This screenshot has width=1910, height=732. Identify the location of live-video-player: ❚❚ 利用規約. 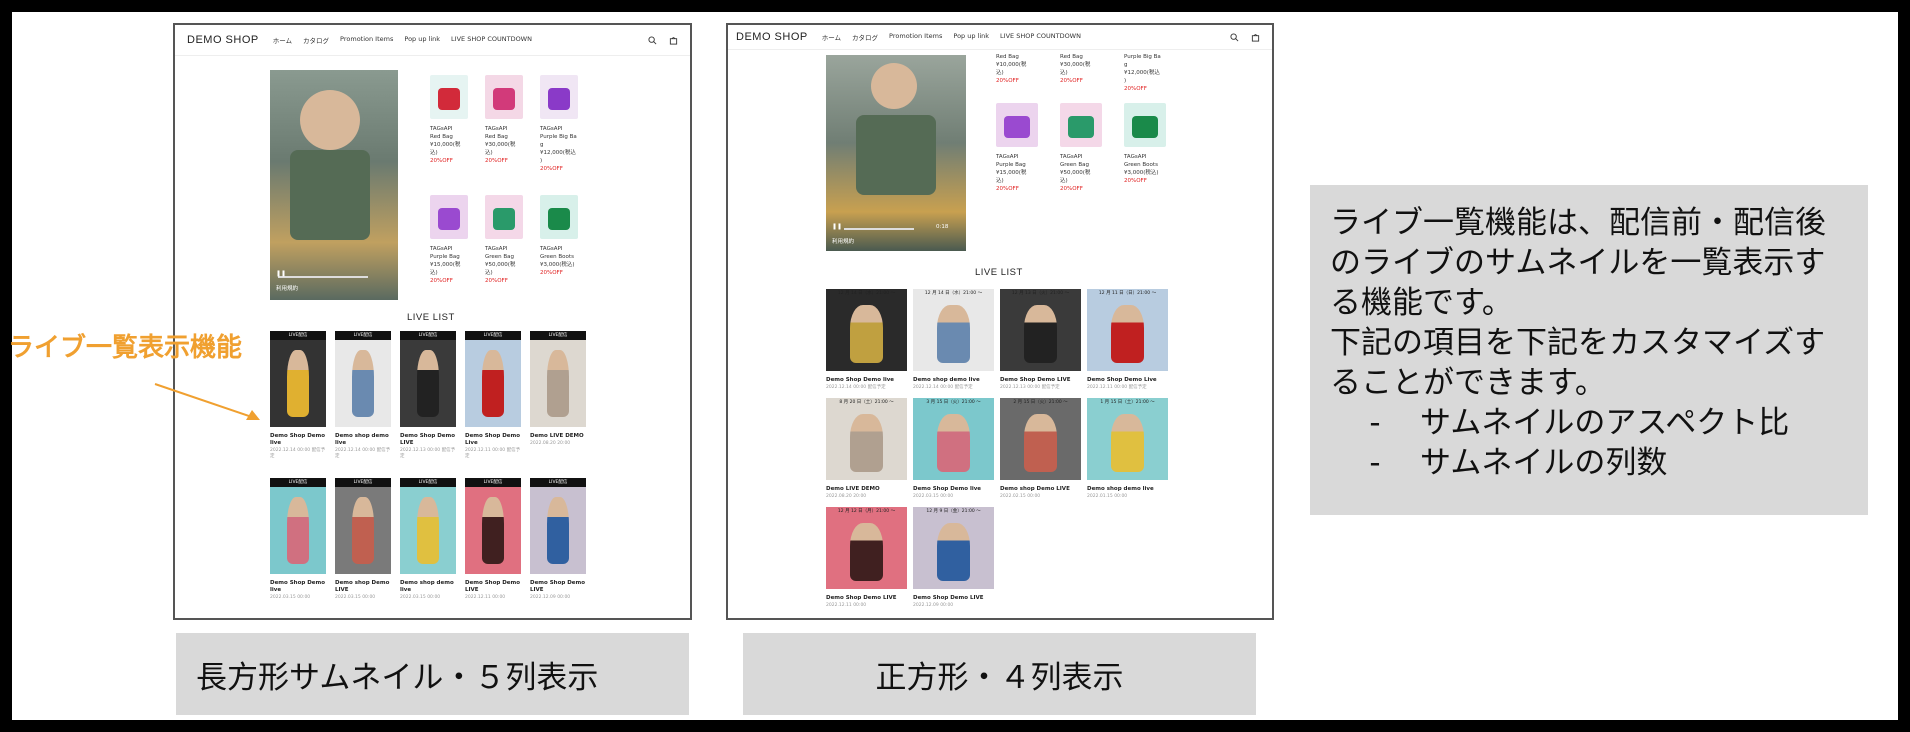
(334, 185).